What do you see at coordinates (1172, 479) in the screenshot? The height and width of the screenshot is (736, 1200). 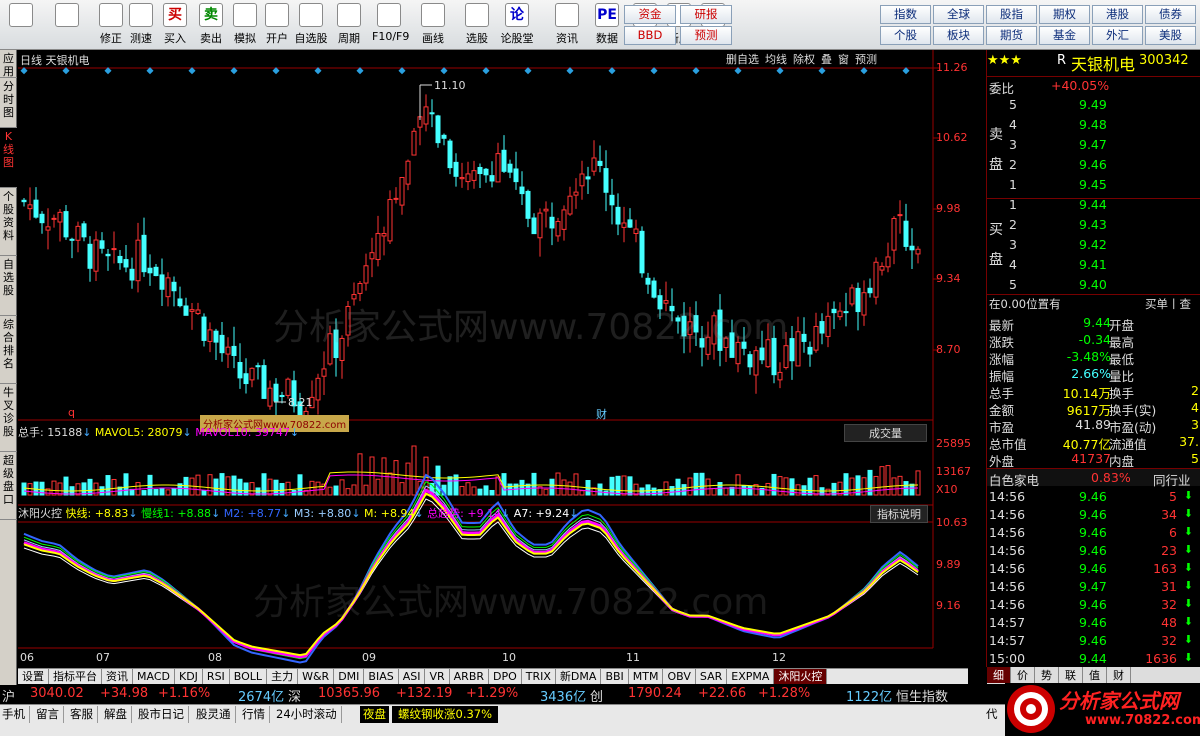 I see `same-industry-link: 同行业` at bounding box center [1172, 479].